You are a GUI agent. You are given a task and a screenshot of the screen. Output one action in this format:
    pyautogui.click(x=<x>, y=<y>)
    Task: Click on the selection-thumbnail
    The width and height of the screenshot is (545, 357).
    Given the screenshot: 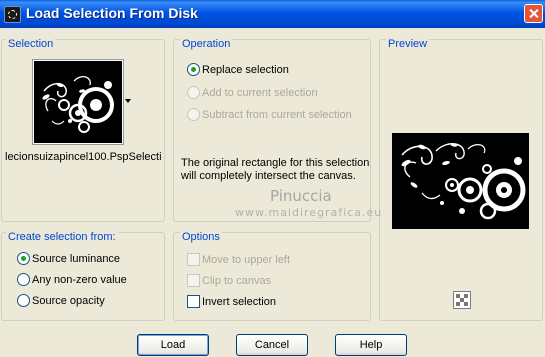 What is the action you would take?
    pyautogui.click(x=78, y=102)
    